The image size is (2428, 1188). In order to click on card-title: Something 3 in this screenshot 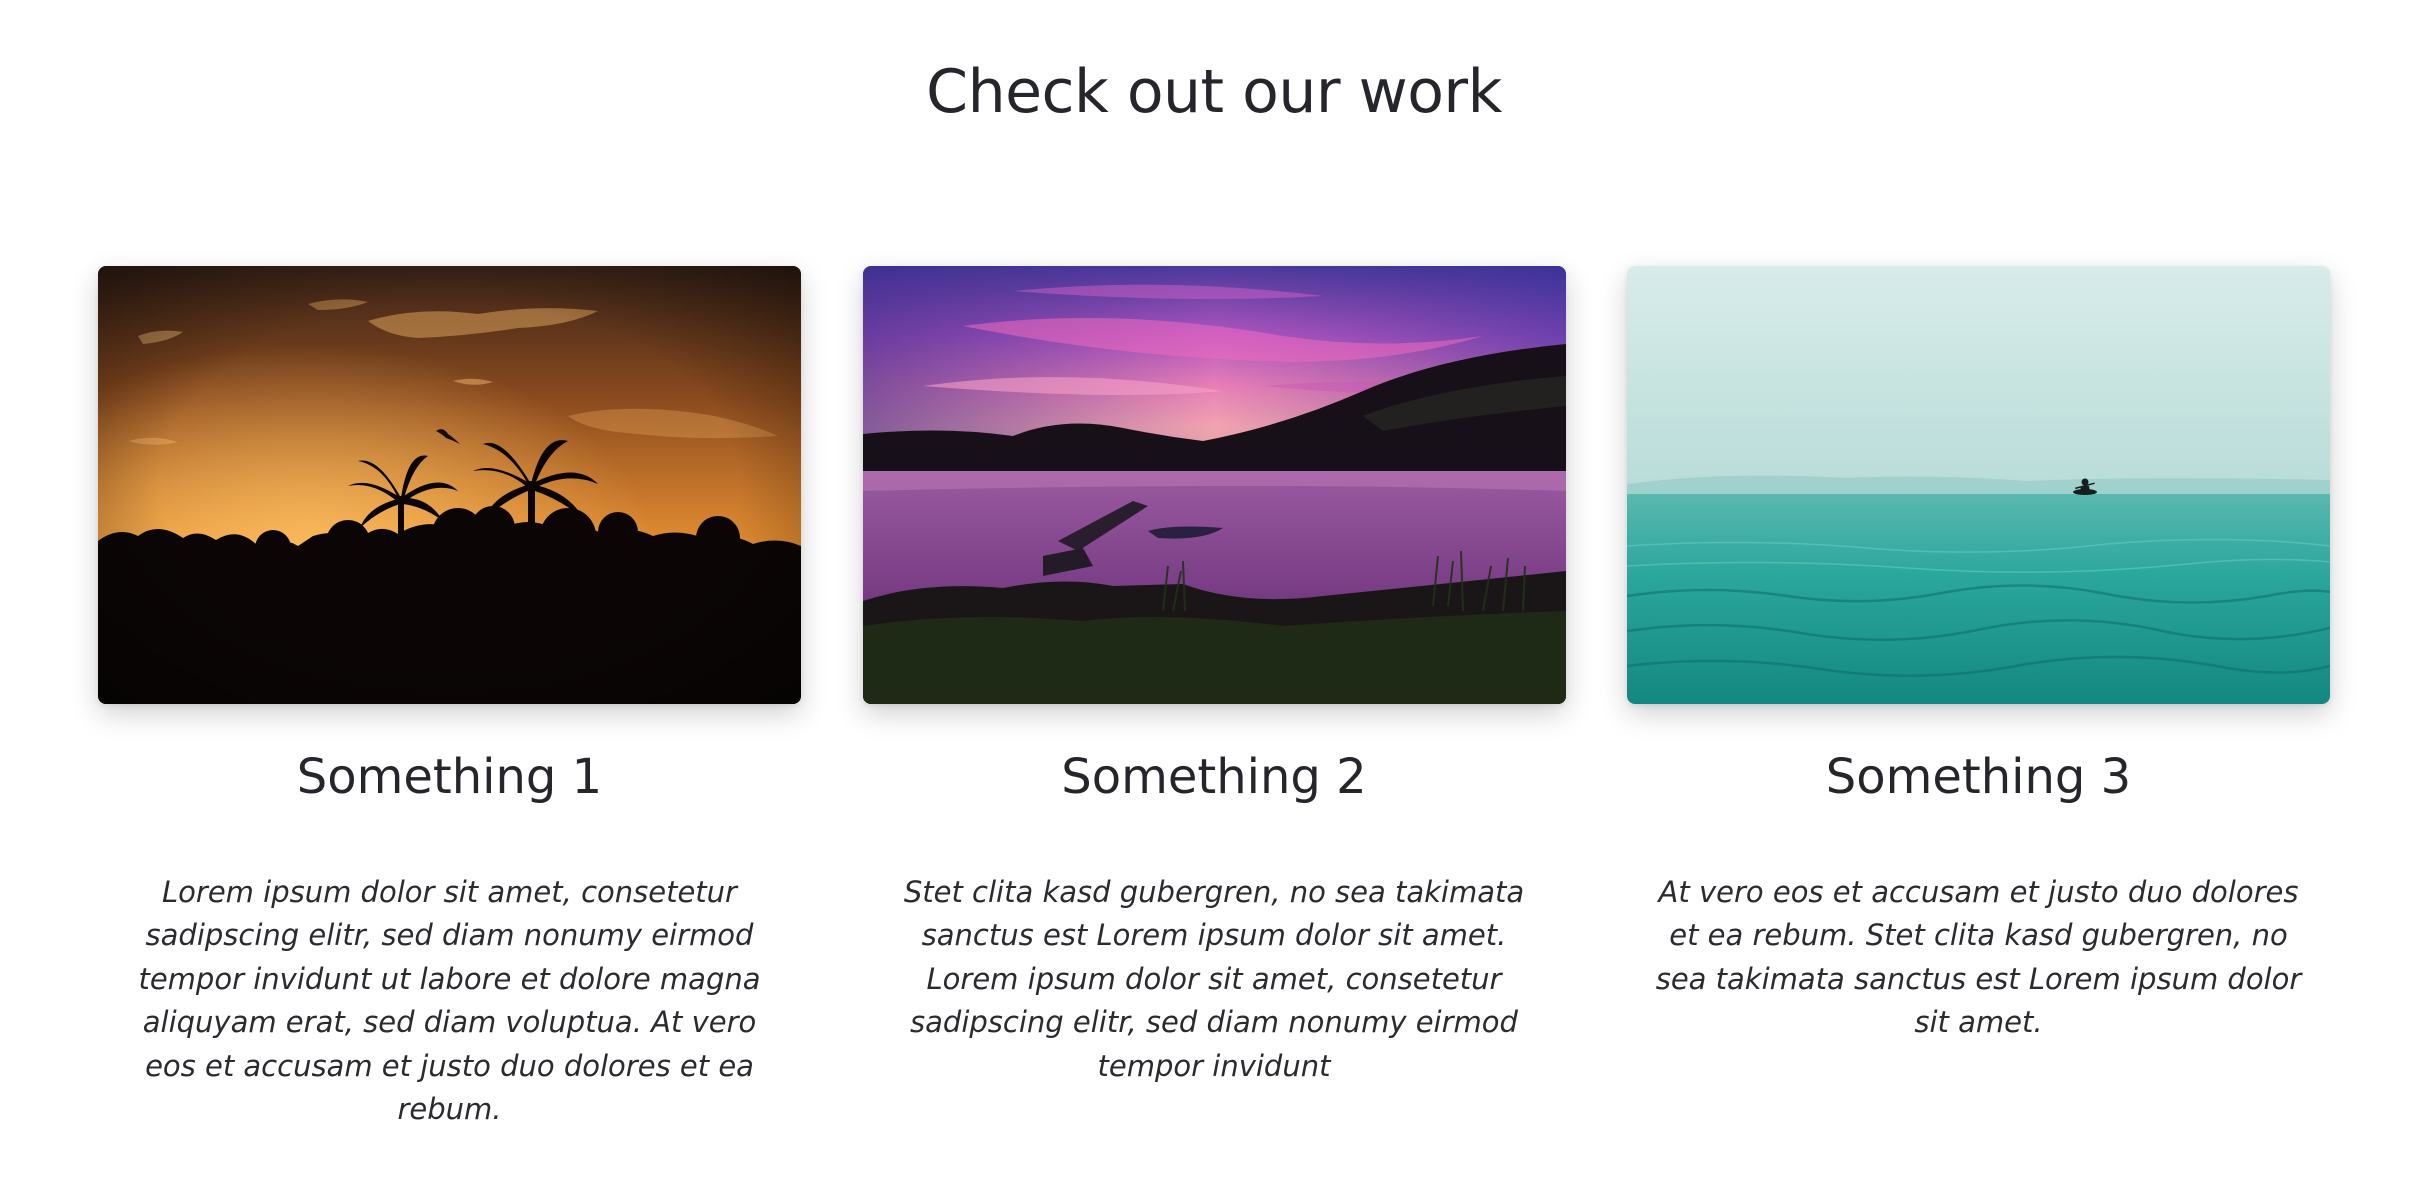, I will do `click(1978, 777)`.